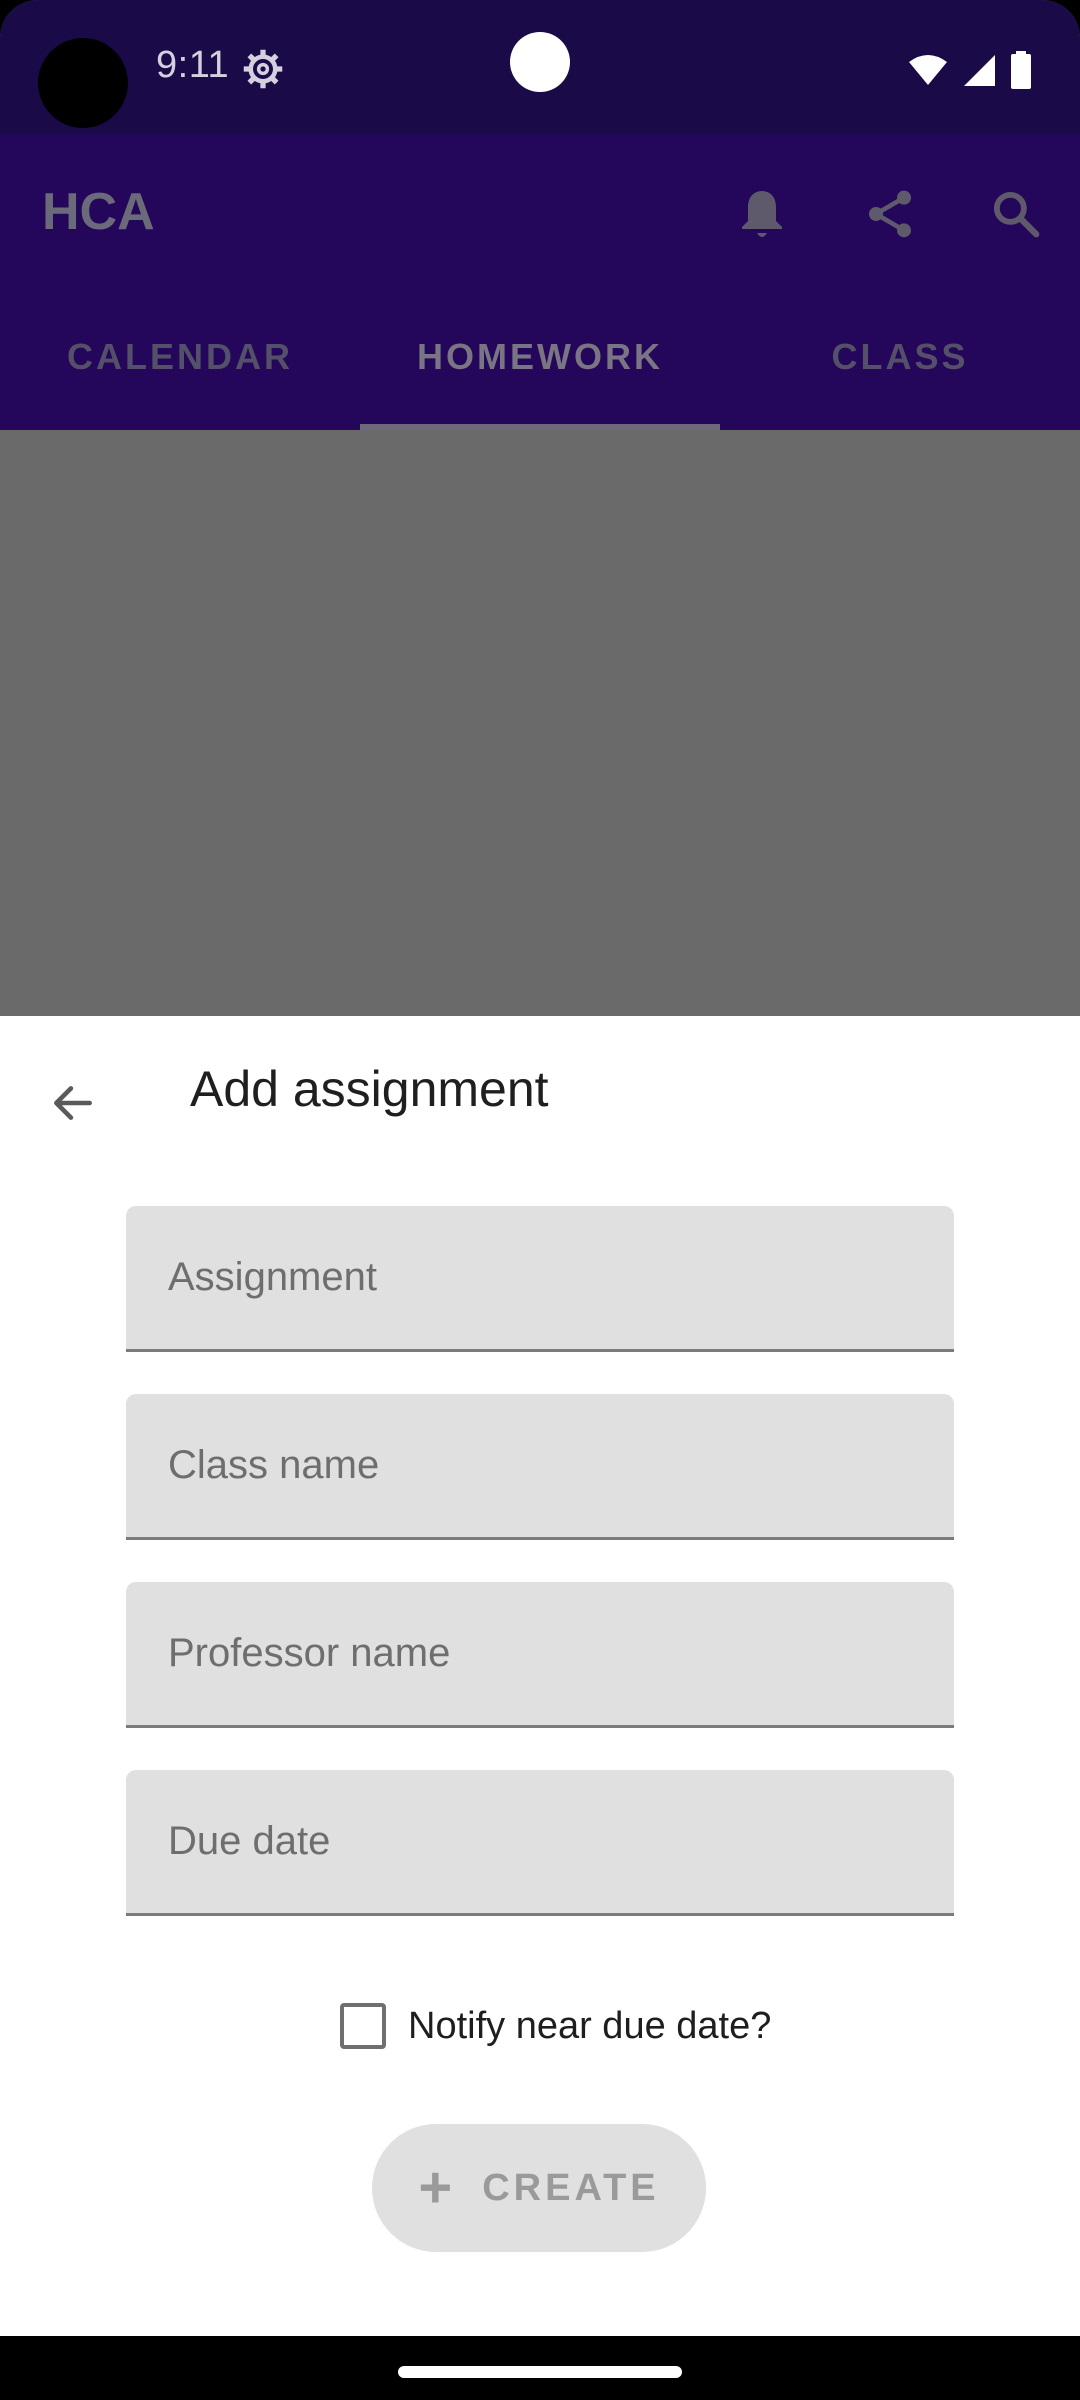 The width and height of the screenshot is (1080, 2400). I want to click on status-icons, so click(970, 70).